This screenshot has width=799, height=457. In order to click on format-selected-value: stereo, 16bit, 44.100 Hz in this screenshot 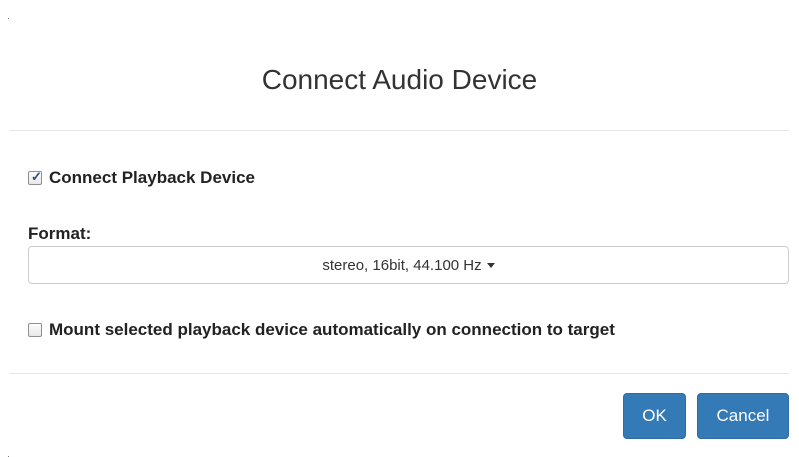, I will do `click(402, 265)`.